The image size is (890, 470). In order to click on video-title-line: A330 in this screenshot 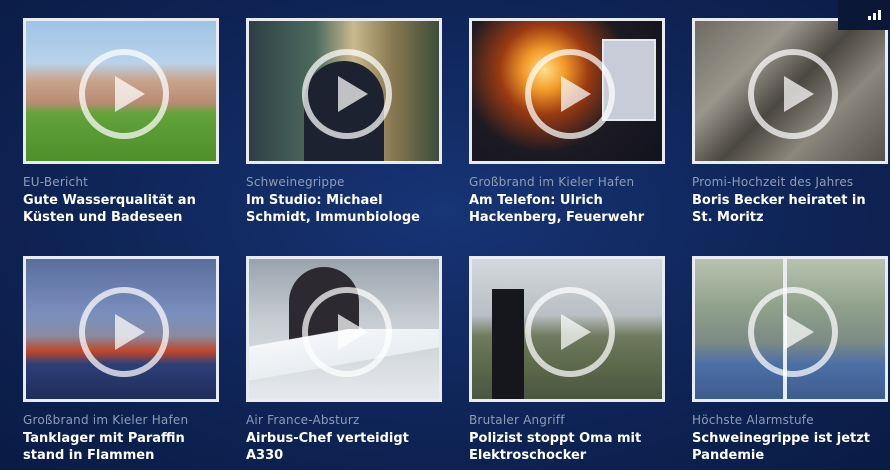, I will do `click(265, 455)`.